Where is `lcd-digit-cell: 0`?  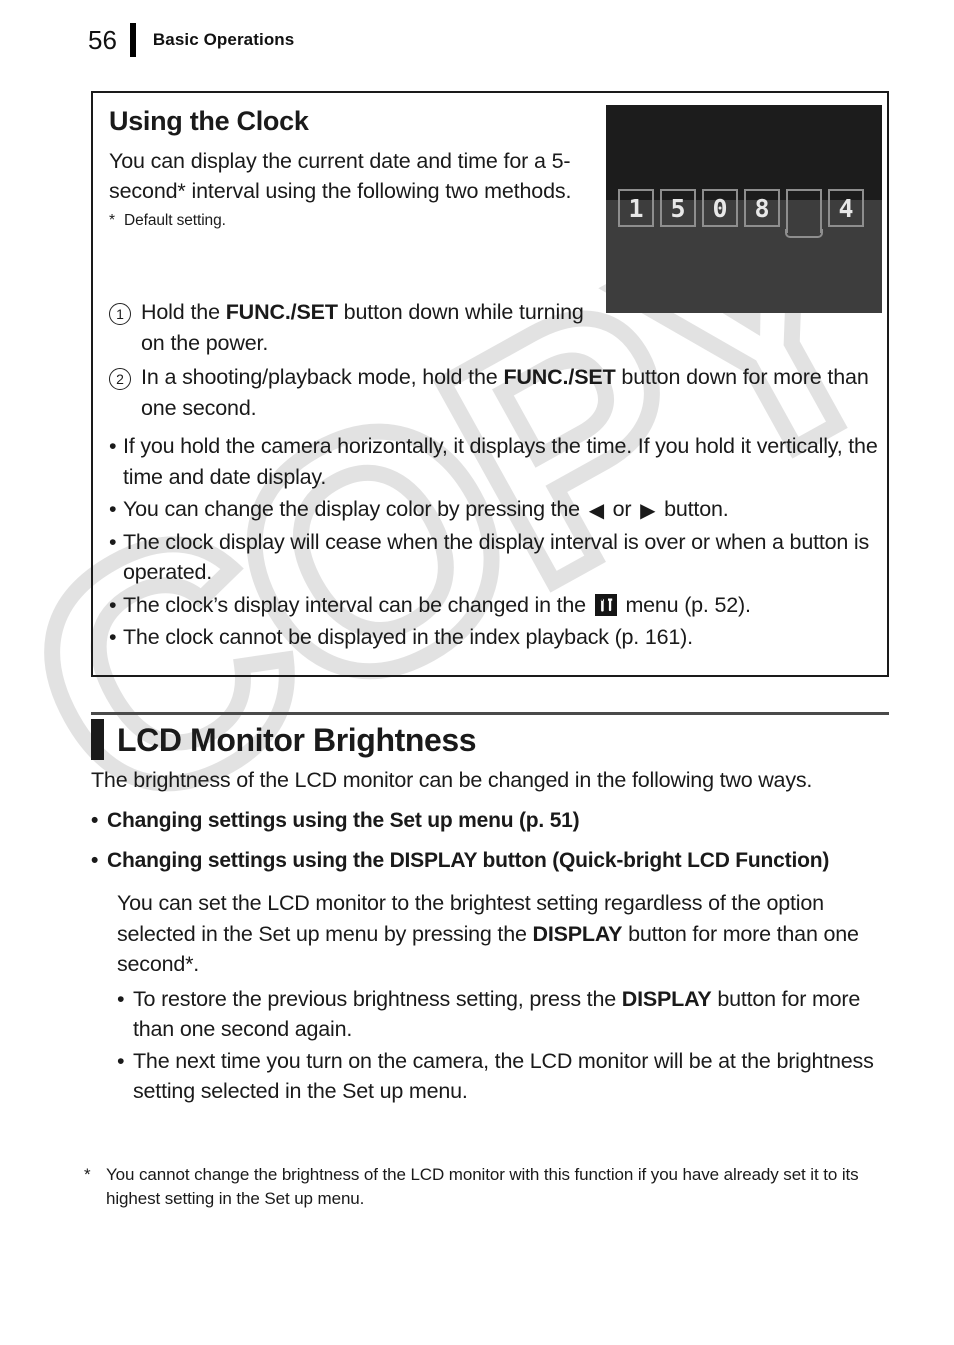
lcd-digit-cell: 0 is located at coordinates (720, 208).